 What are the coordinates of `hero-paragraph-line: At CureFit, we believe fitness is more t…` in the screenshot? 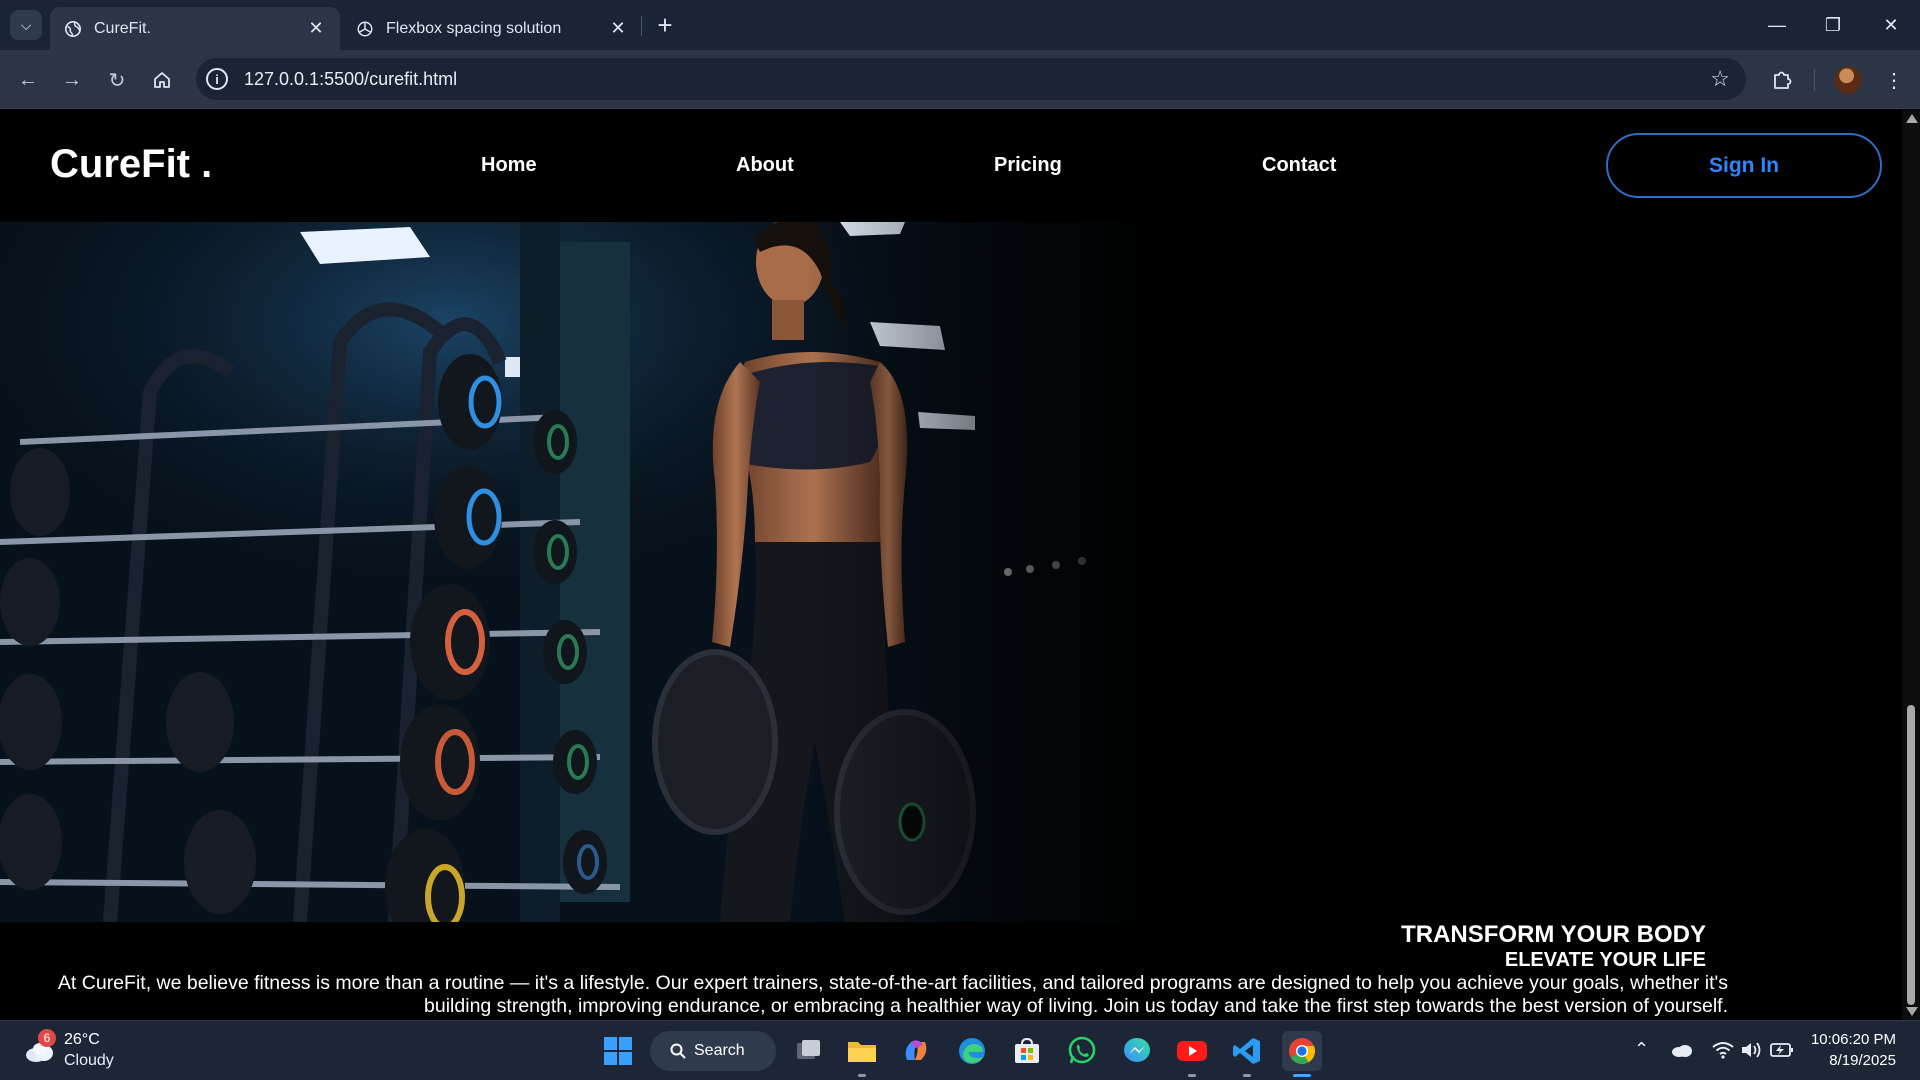 It's located at (892, 983).